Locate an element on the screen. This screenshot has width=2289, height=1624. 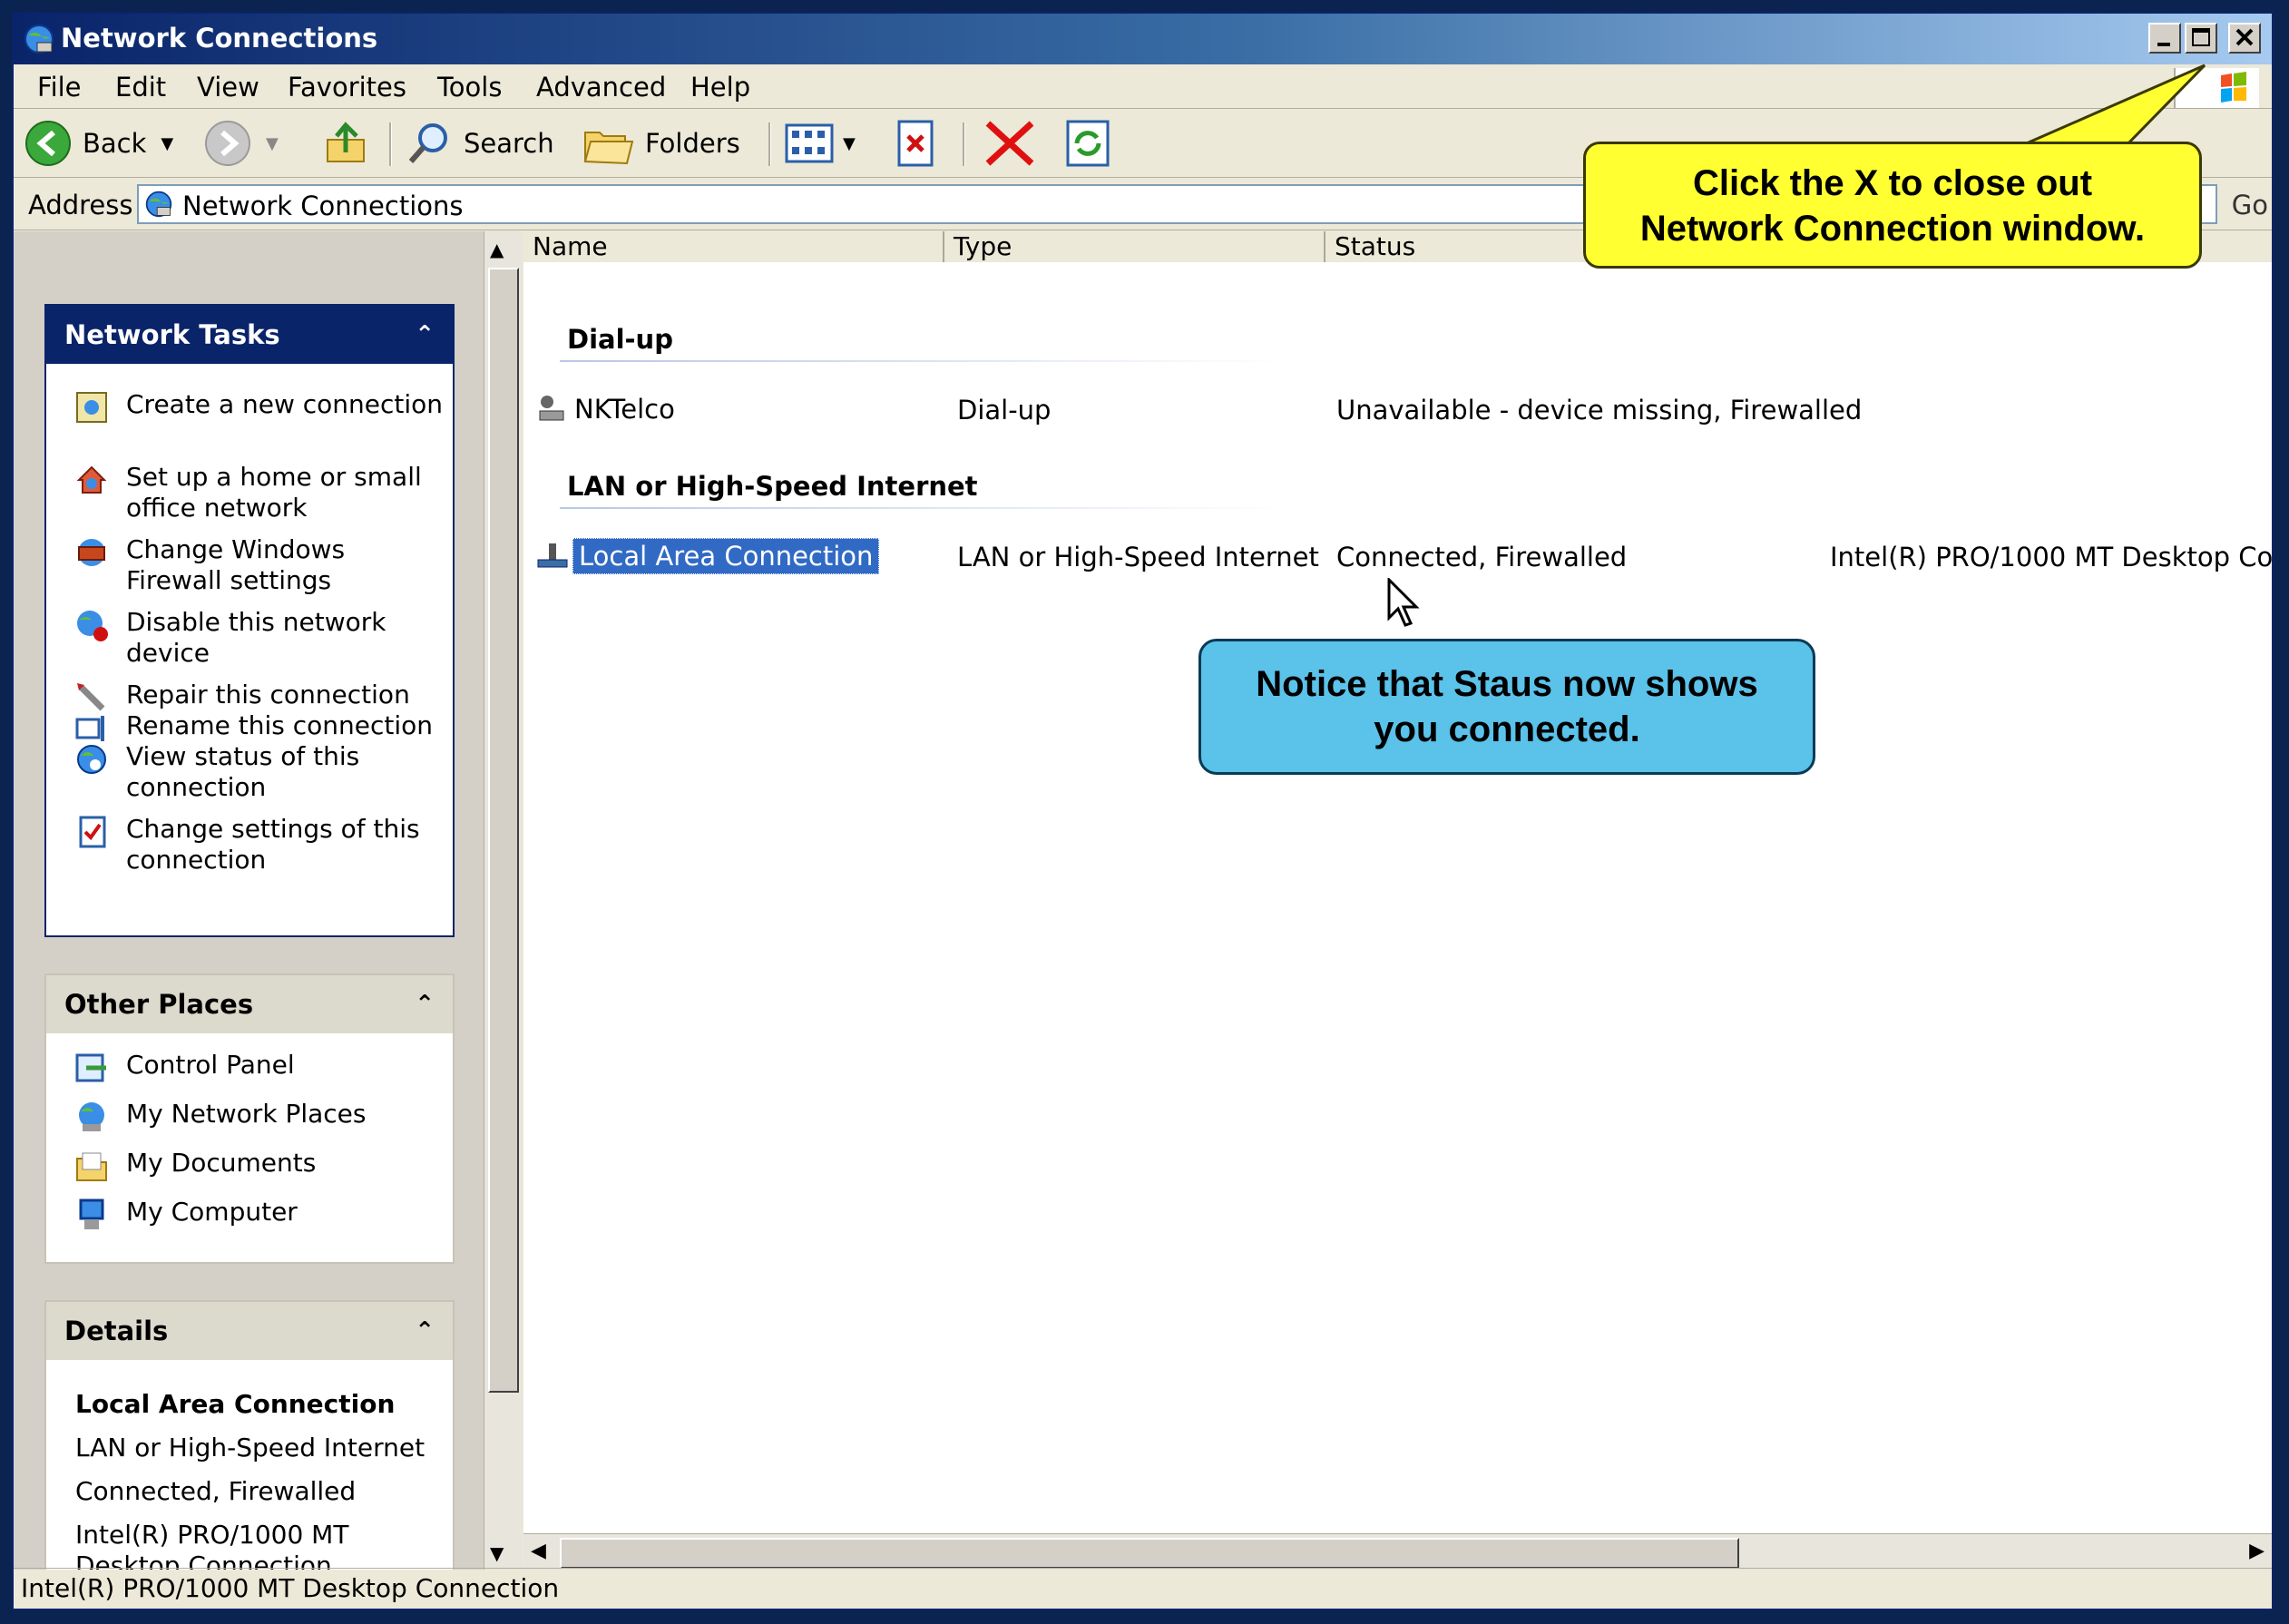
delete-button is located at coordinates (1010, 143).